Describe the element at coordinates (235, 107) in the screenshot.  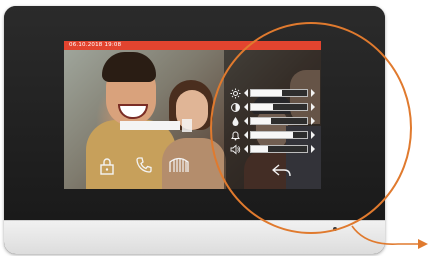
I see `contrast-icon` at that location.